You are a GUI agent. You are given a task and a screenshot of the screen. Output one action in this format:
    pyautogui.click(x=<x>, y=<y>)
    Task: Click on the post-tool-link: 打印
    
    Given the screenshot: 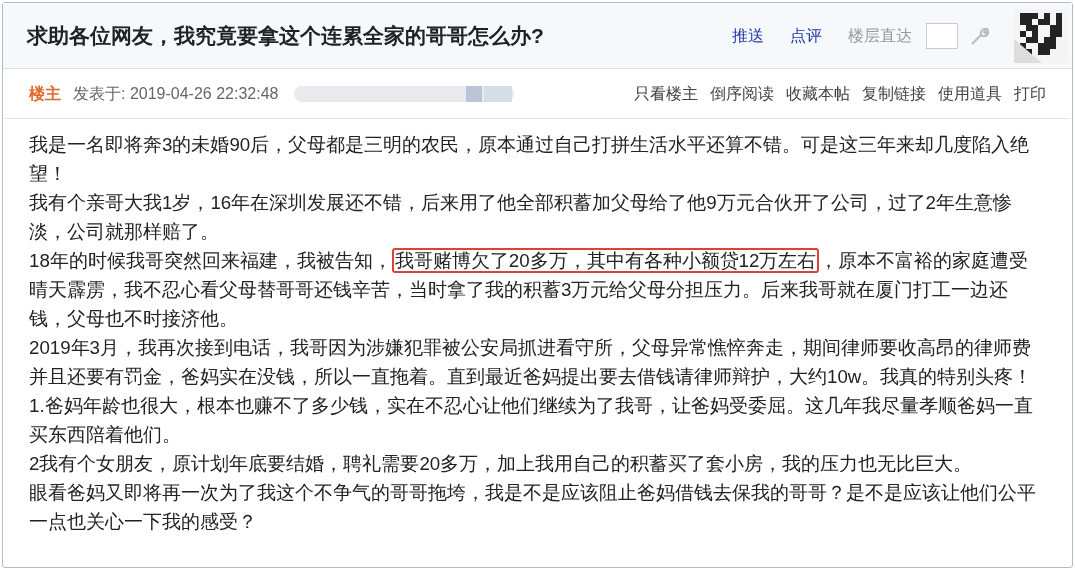 What is the action you would take?
    pyautogui.click(x=1030, y=93)
    